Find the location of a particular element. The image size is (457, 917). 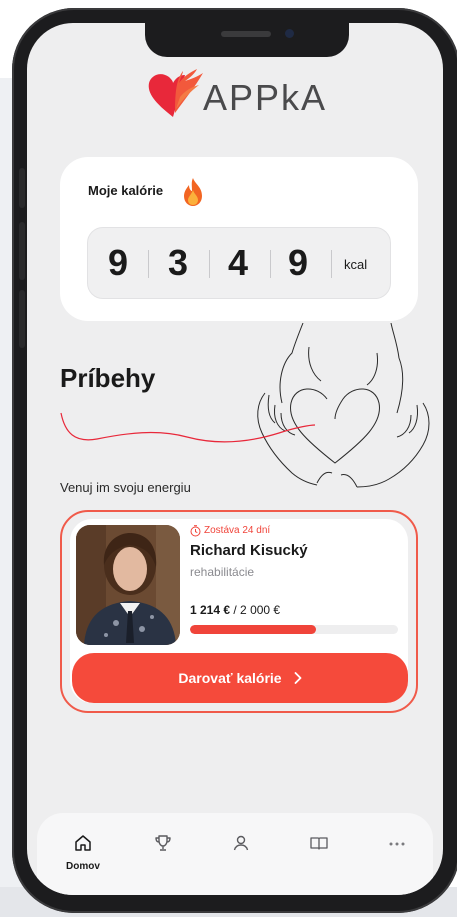

amount-text: 1 214 € / 2 000 € is located at coordinates (235, 610).